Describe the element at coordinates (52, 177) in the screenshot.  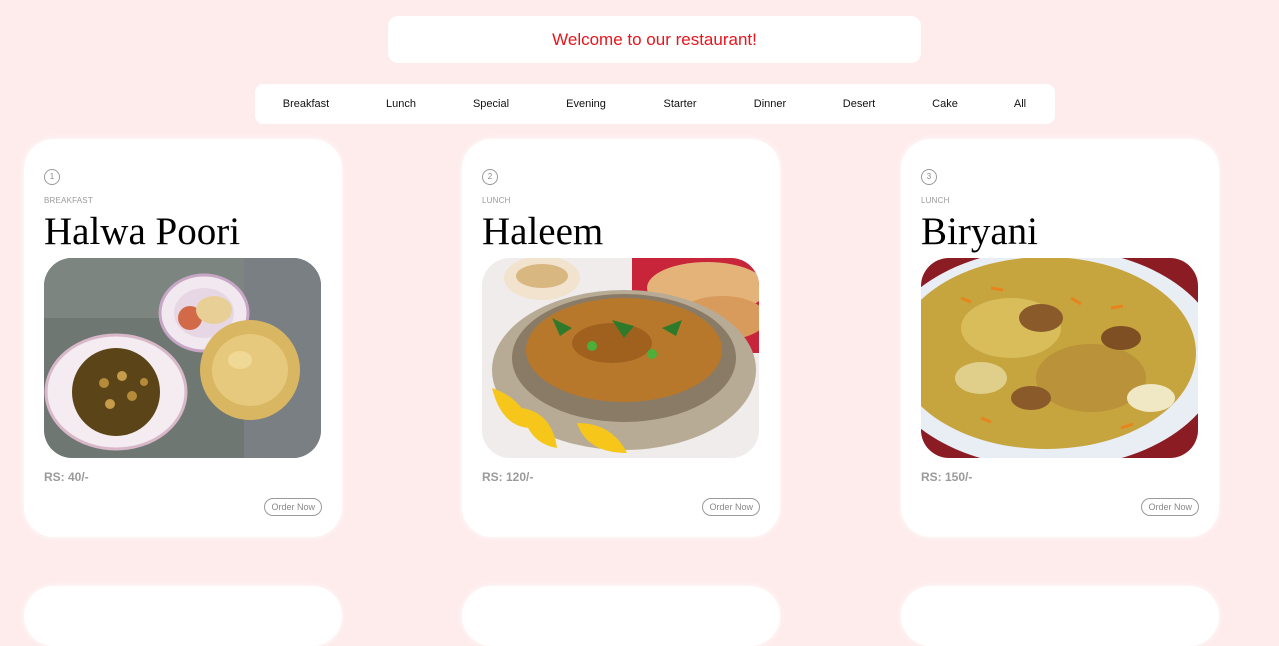
I see `item-number: 1` at that location.